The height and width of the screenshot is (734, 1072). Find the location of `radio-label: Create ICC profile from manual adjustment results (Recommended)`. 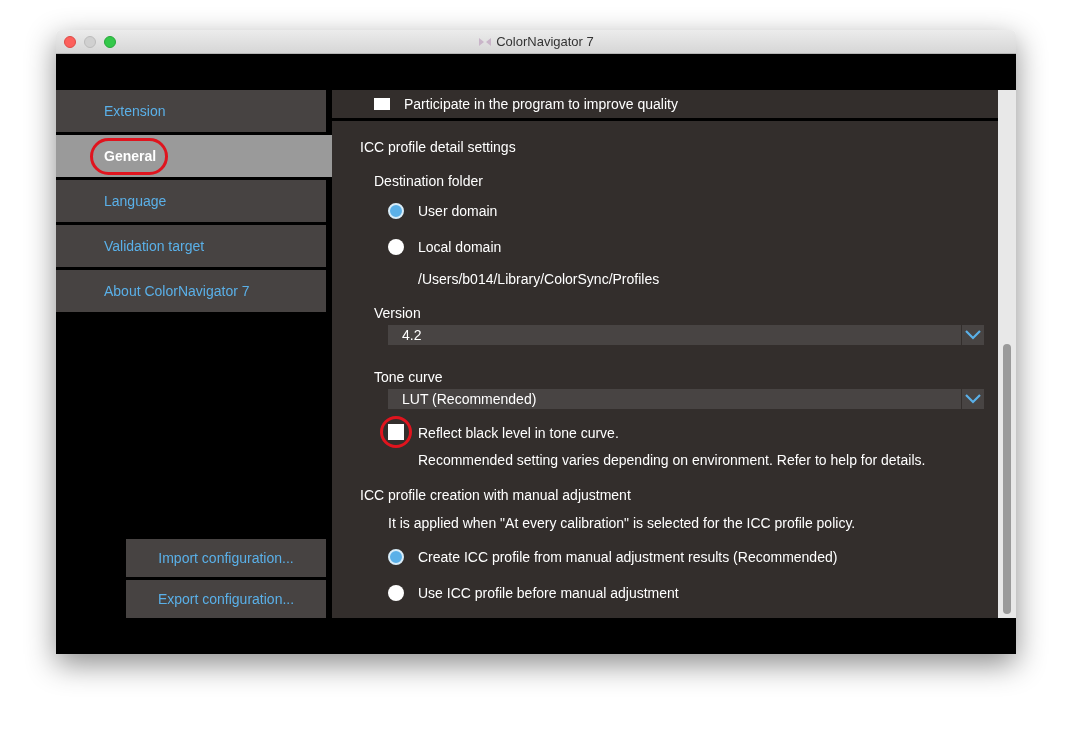

radio-label: Create ICC profile from manual adjustment results (Recommended) is located at coordinates (628, 557).